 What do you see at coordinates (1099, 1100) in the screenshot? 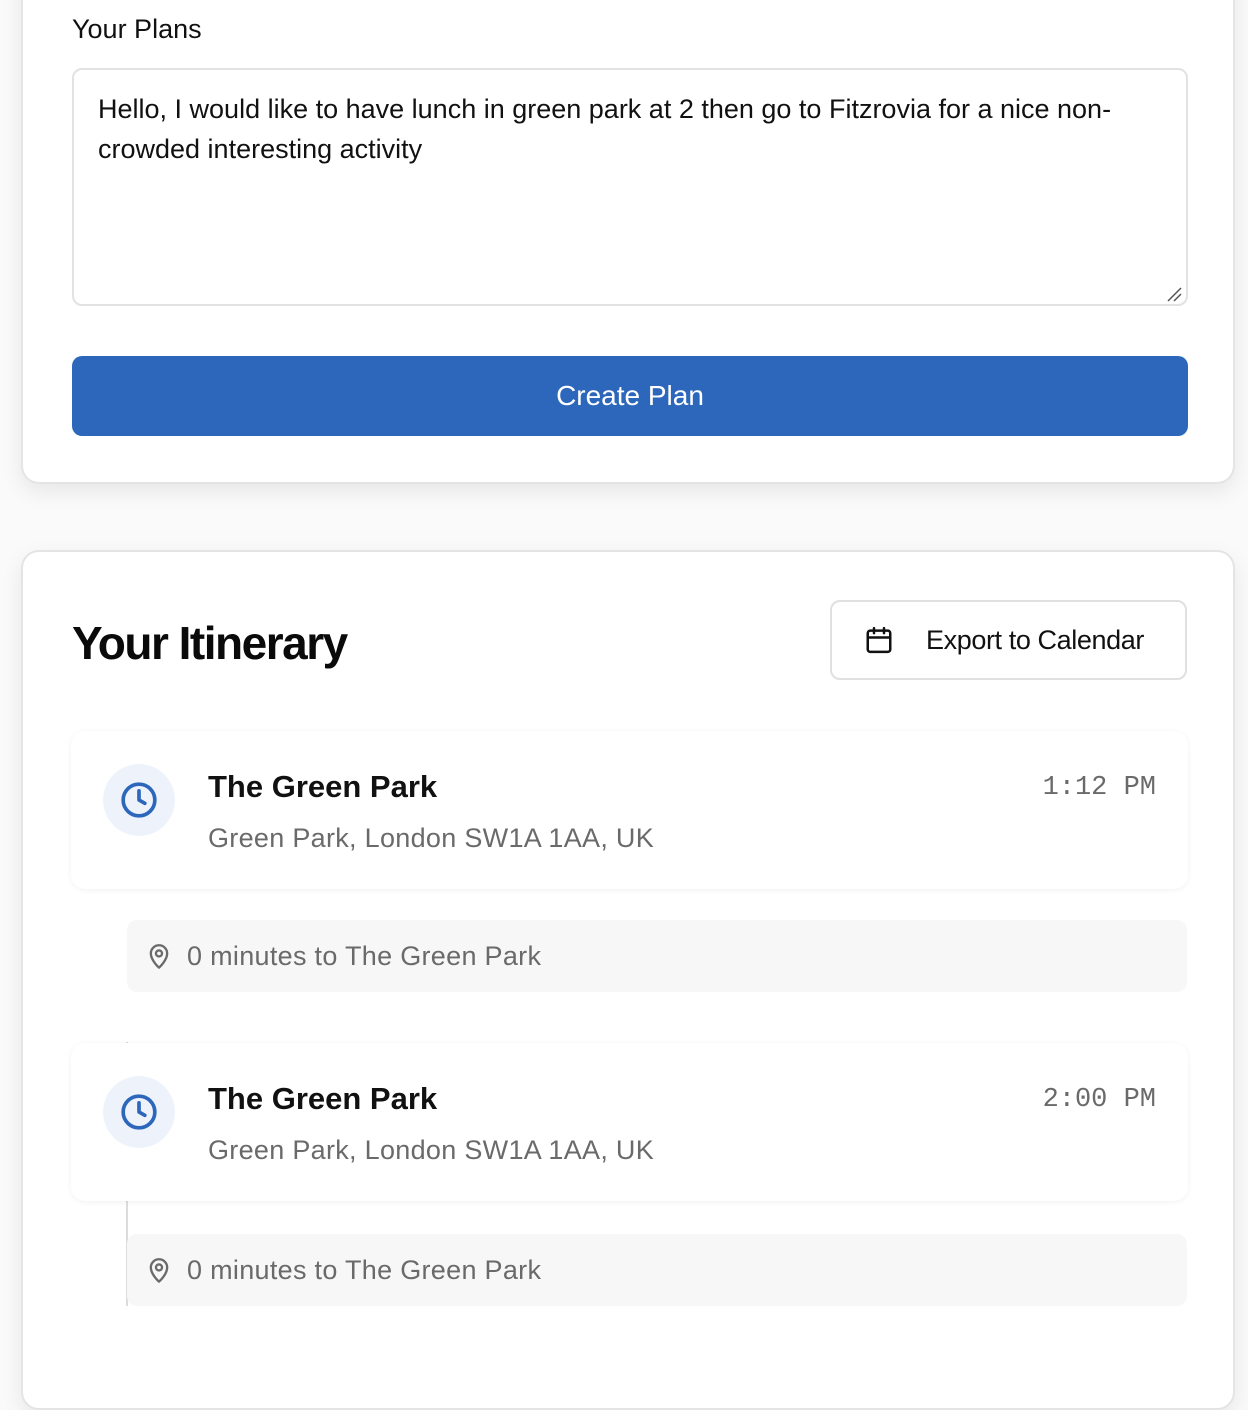
I see `event-time: 2:00 PM` at bounding box center [1099, 1100].